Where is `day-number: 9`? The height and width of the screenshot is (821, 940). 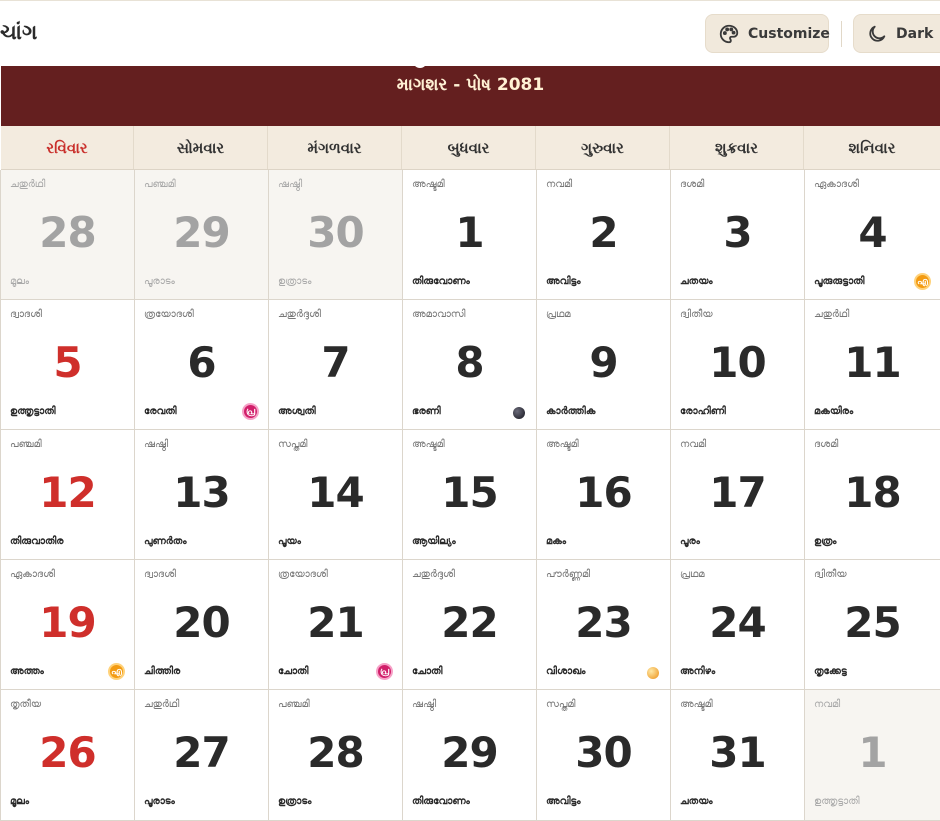 day-number: 9 is located at coordinates (603, 362).